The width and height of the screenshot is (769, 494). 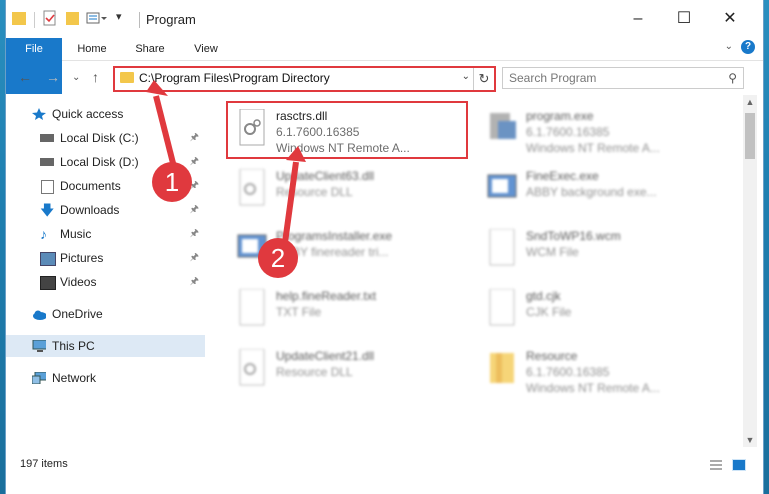 I want to click on step-2-badge: 2, so click(x=278, y=258).